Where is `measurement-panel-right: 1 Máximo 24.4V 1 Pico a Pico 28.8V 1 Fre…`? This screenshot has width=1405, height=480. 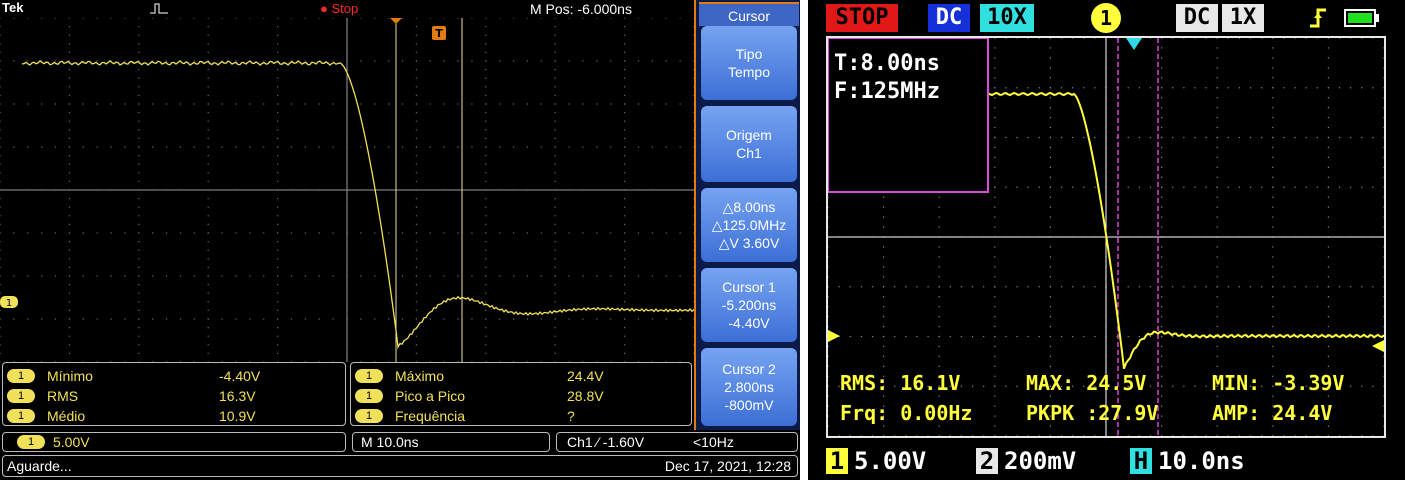
measurement-panel-right: 1 Máximo 24.4V 1 Pico a Pico 28.8V 1 Fre… is located at coordinates (521, 394).